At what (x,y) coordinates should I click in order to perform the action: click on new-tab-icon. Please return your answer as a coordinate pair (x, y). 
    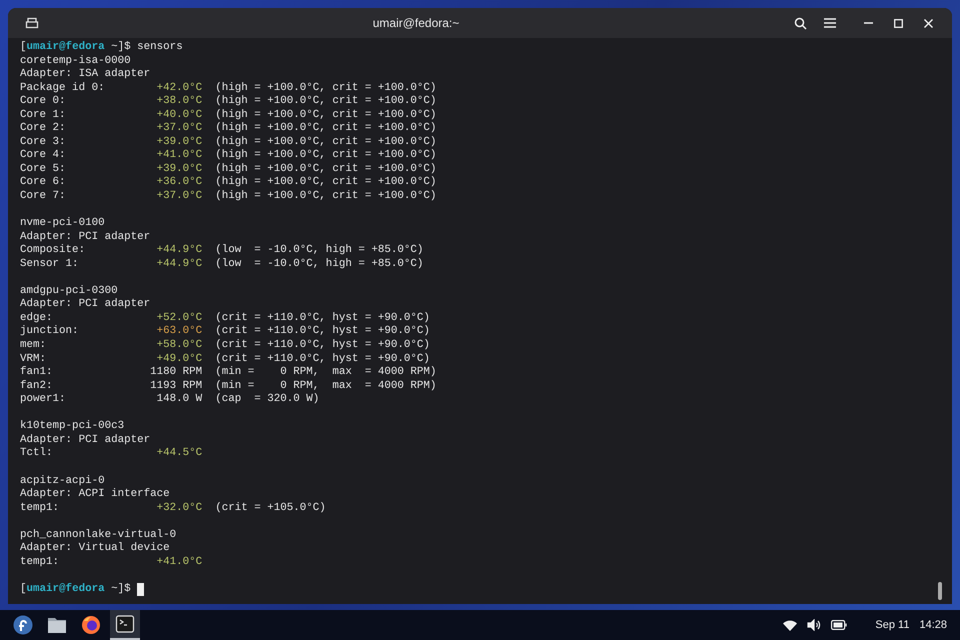
    Looking at the image, I should click on (32, 23).